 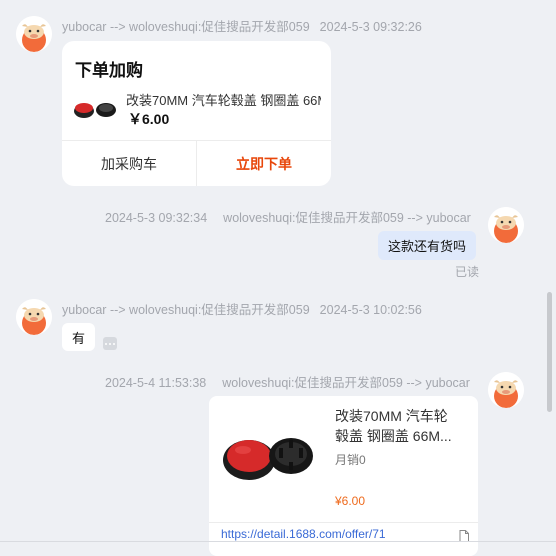 I want to click on timestamp: 2024-5-3 09:32:34, so click(x=156, y=218).